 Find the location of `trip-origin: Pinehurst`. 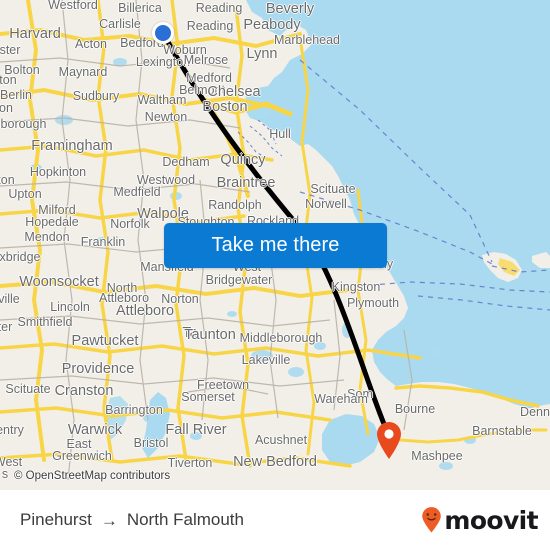

trip-origin: Pinehurst is located at coordinates (56, 519).